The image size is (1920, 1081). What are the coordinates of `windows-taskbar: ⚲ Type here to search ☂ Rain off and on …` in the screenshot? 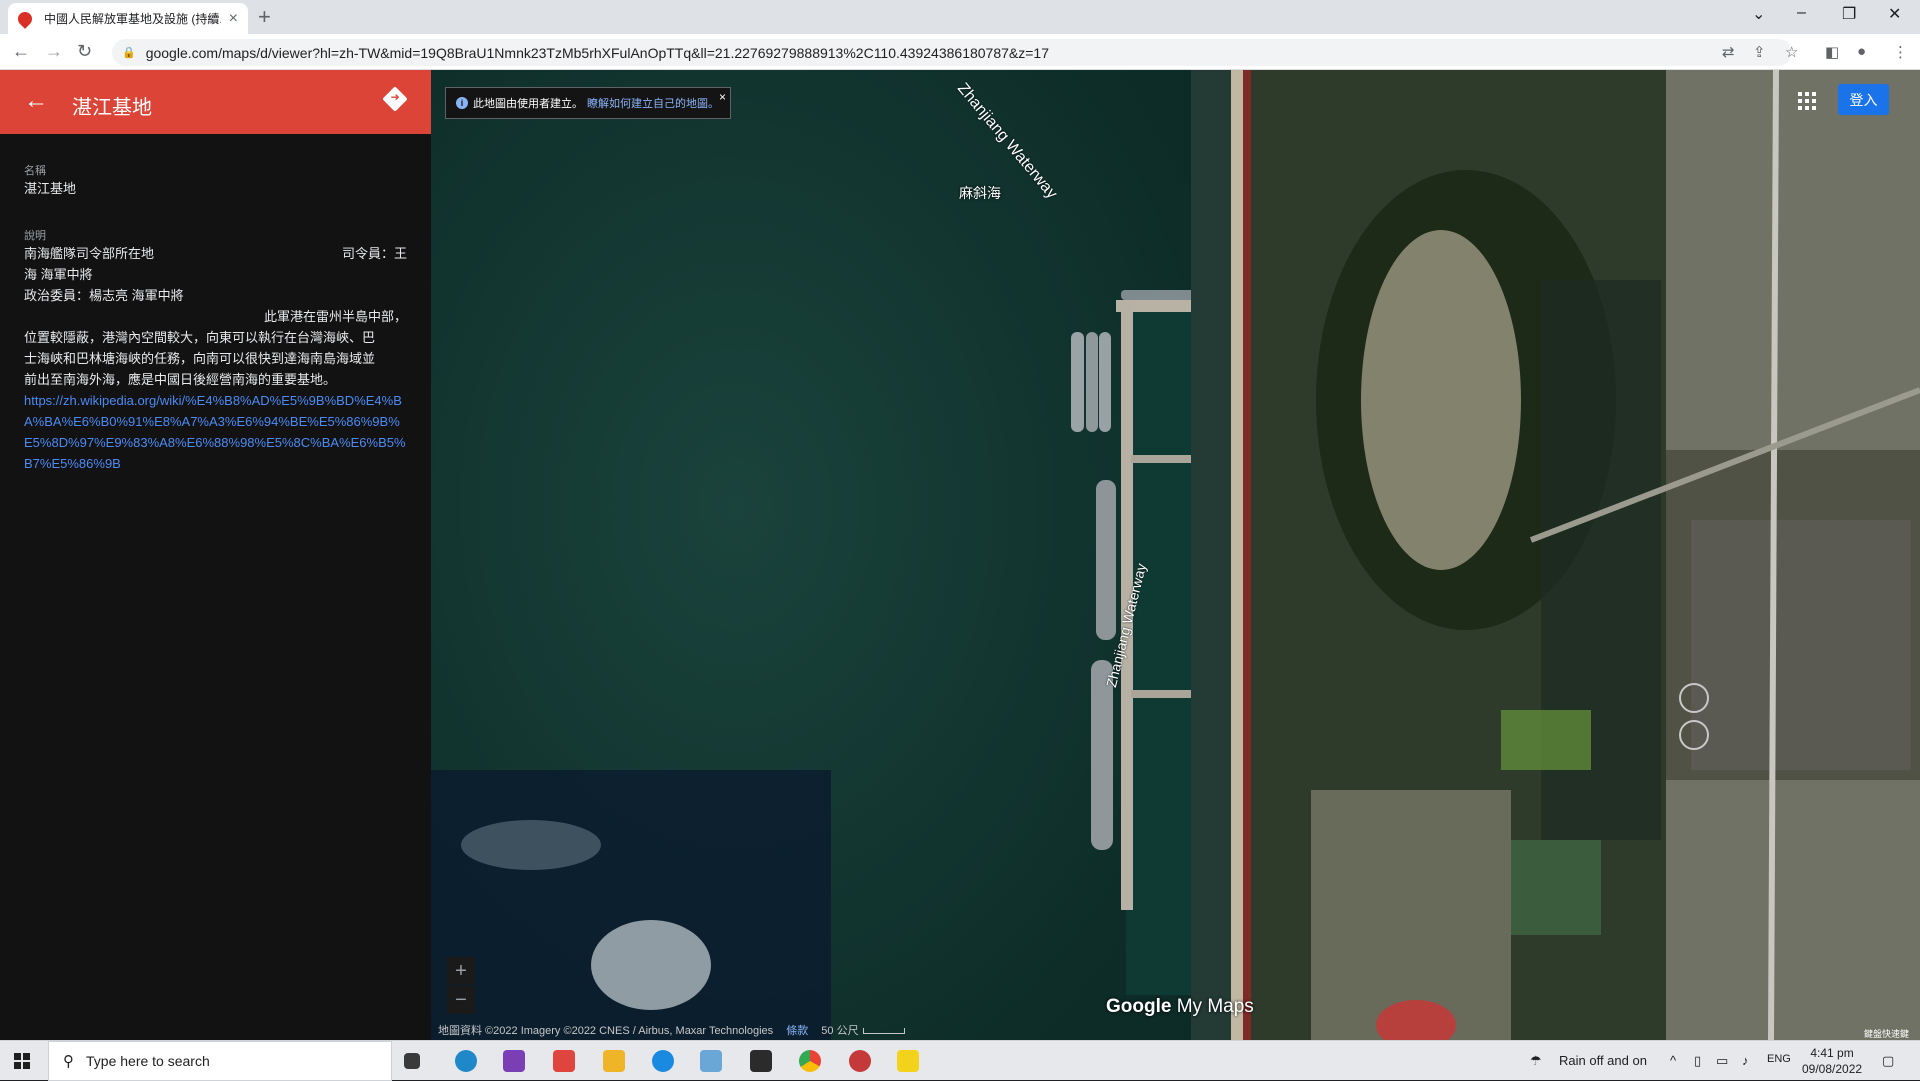 It's located at (960, 1060).